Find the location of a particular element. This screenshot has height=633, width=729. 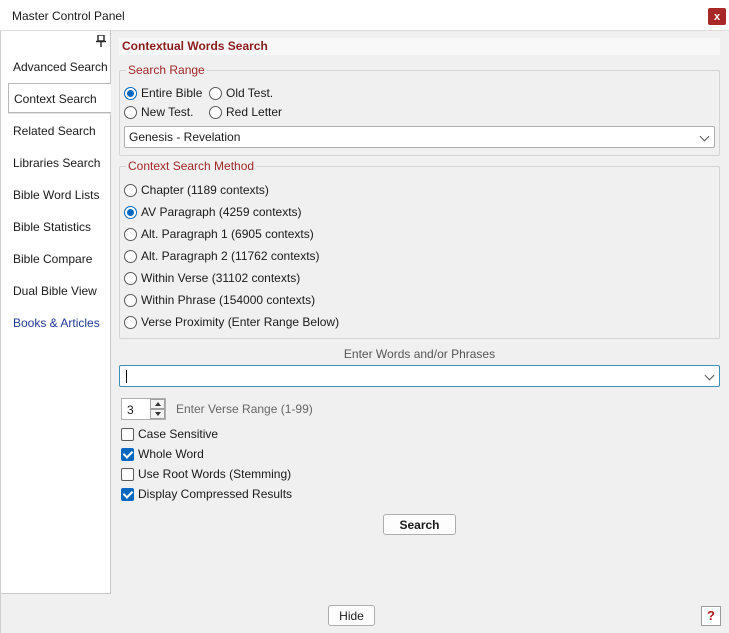

section-title: Contextual Words Search is located at coordinates (419, 46).